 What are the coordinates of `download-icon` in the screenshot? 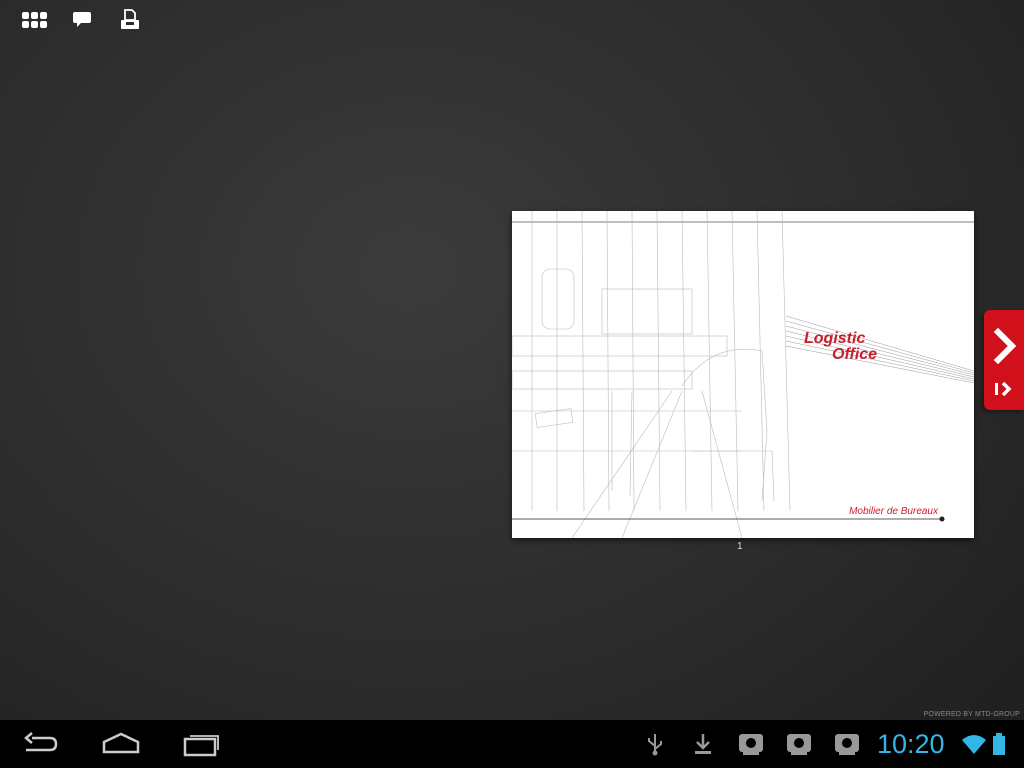 It's located at (703, 744).